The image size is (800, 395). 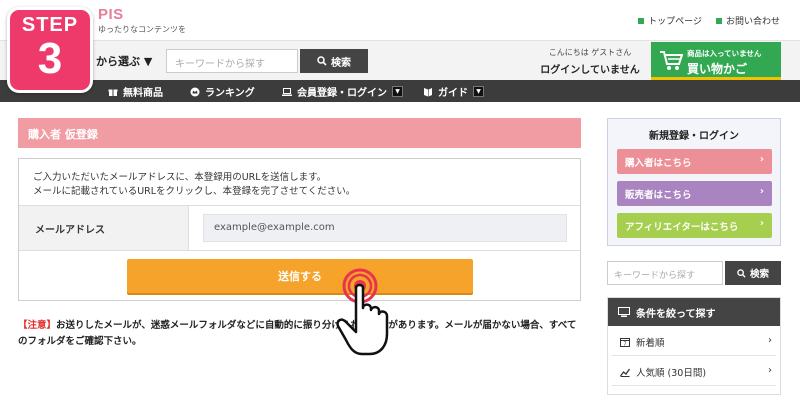 I want to click on monitor-icon, so click(x=624, y=312).